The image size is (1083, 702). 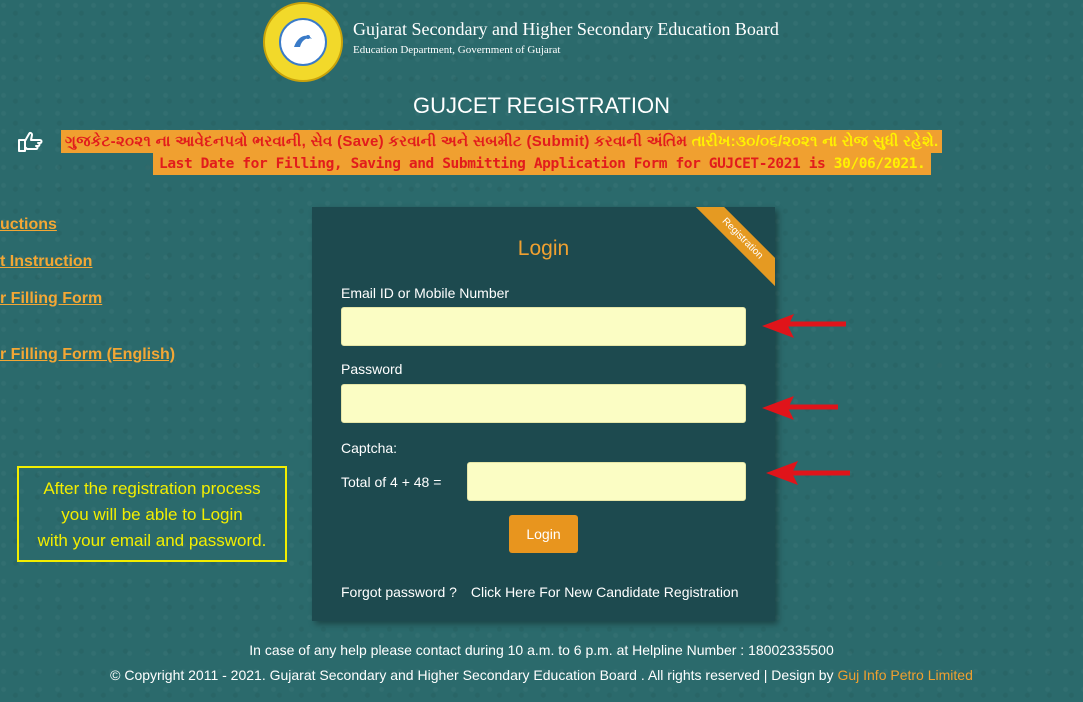 What do you see at coordinates (543, 326) in the screenshot?
I see `email-input` at bounding box center [543, 326].